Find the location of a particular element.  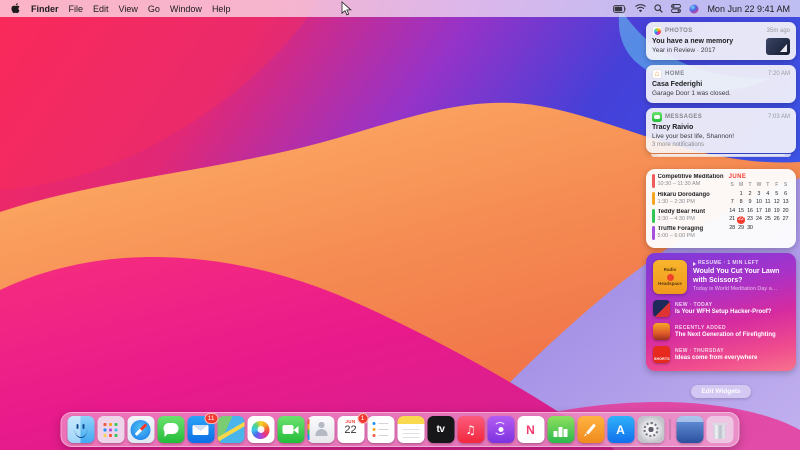

notification-subtitle: Live your best life, Shannon! is located at coordinates (693, 136).